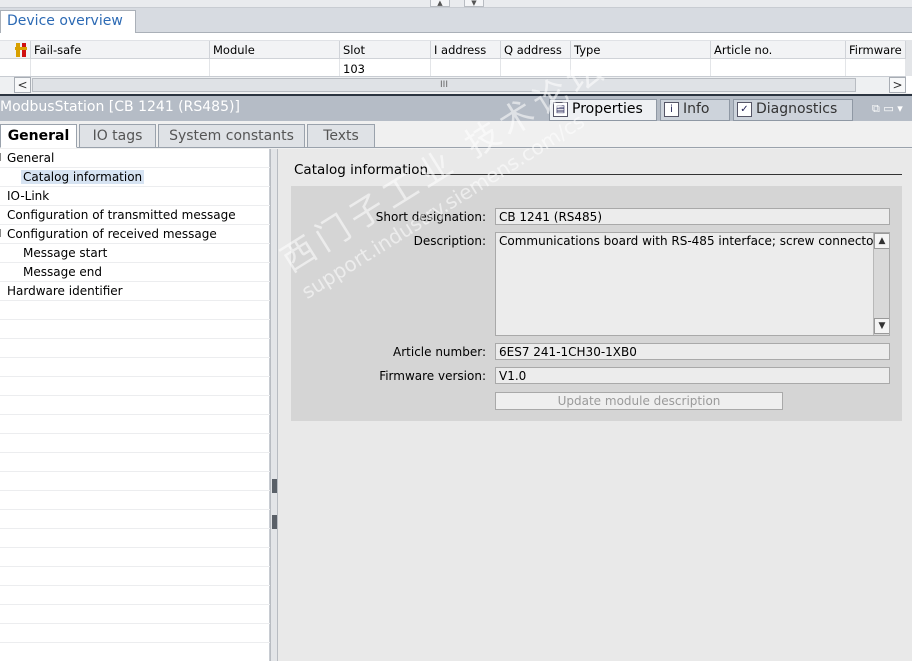  What do you see at coordinates (112, 234) in the screenshot?
I see `nav-item-label: Configuration of received message` at bounding box center [112, 234].